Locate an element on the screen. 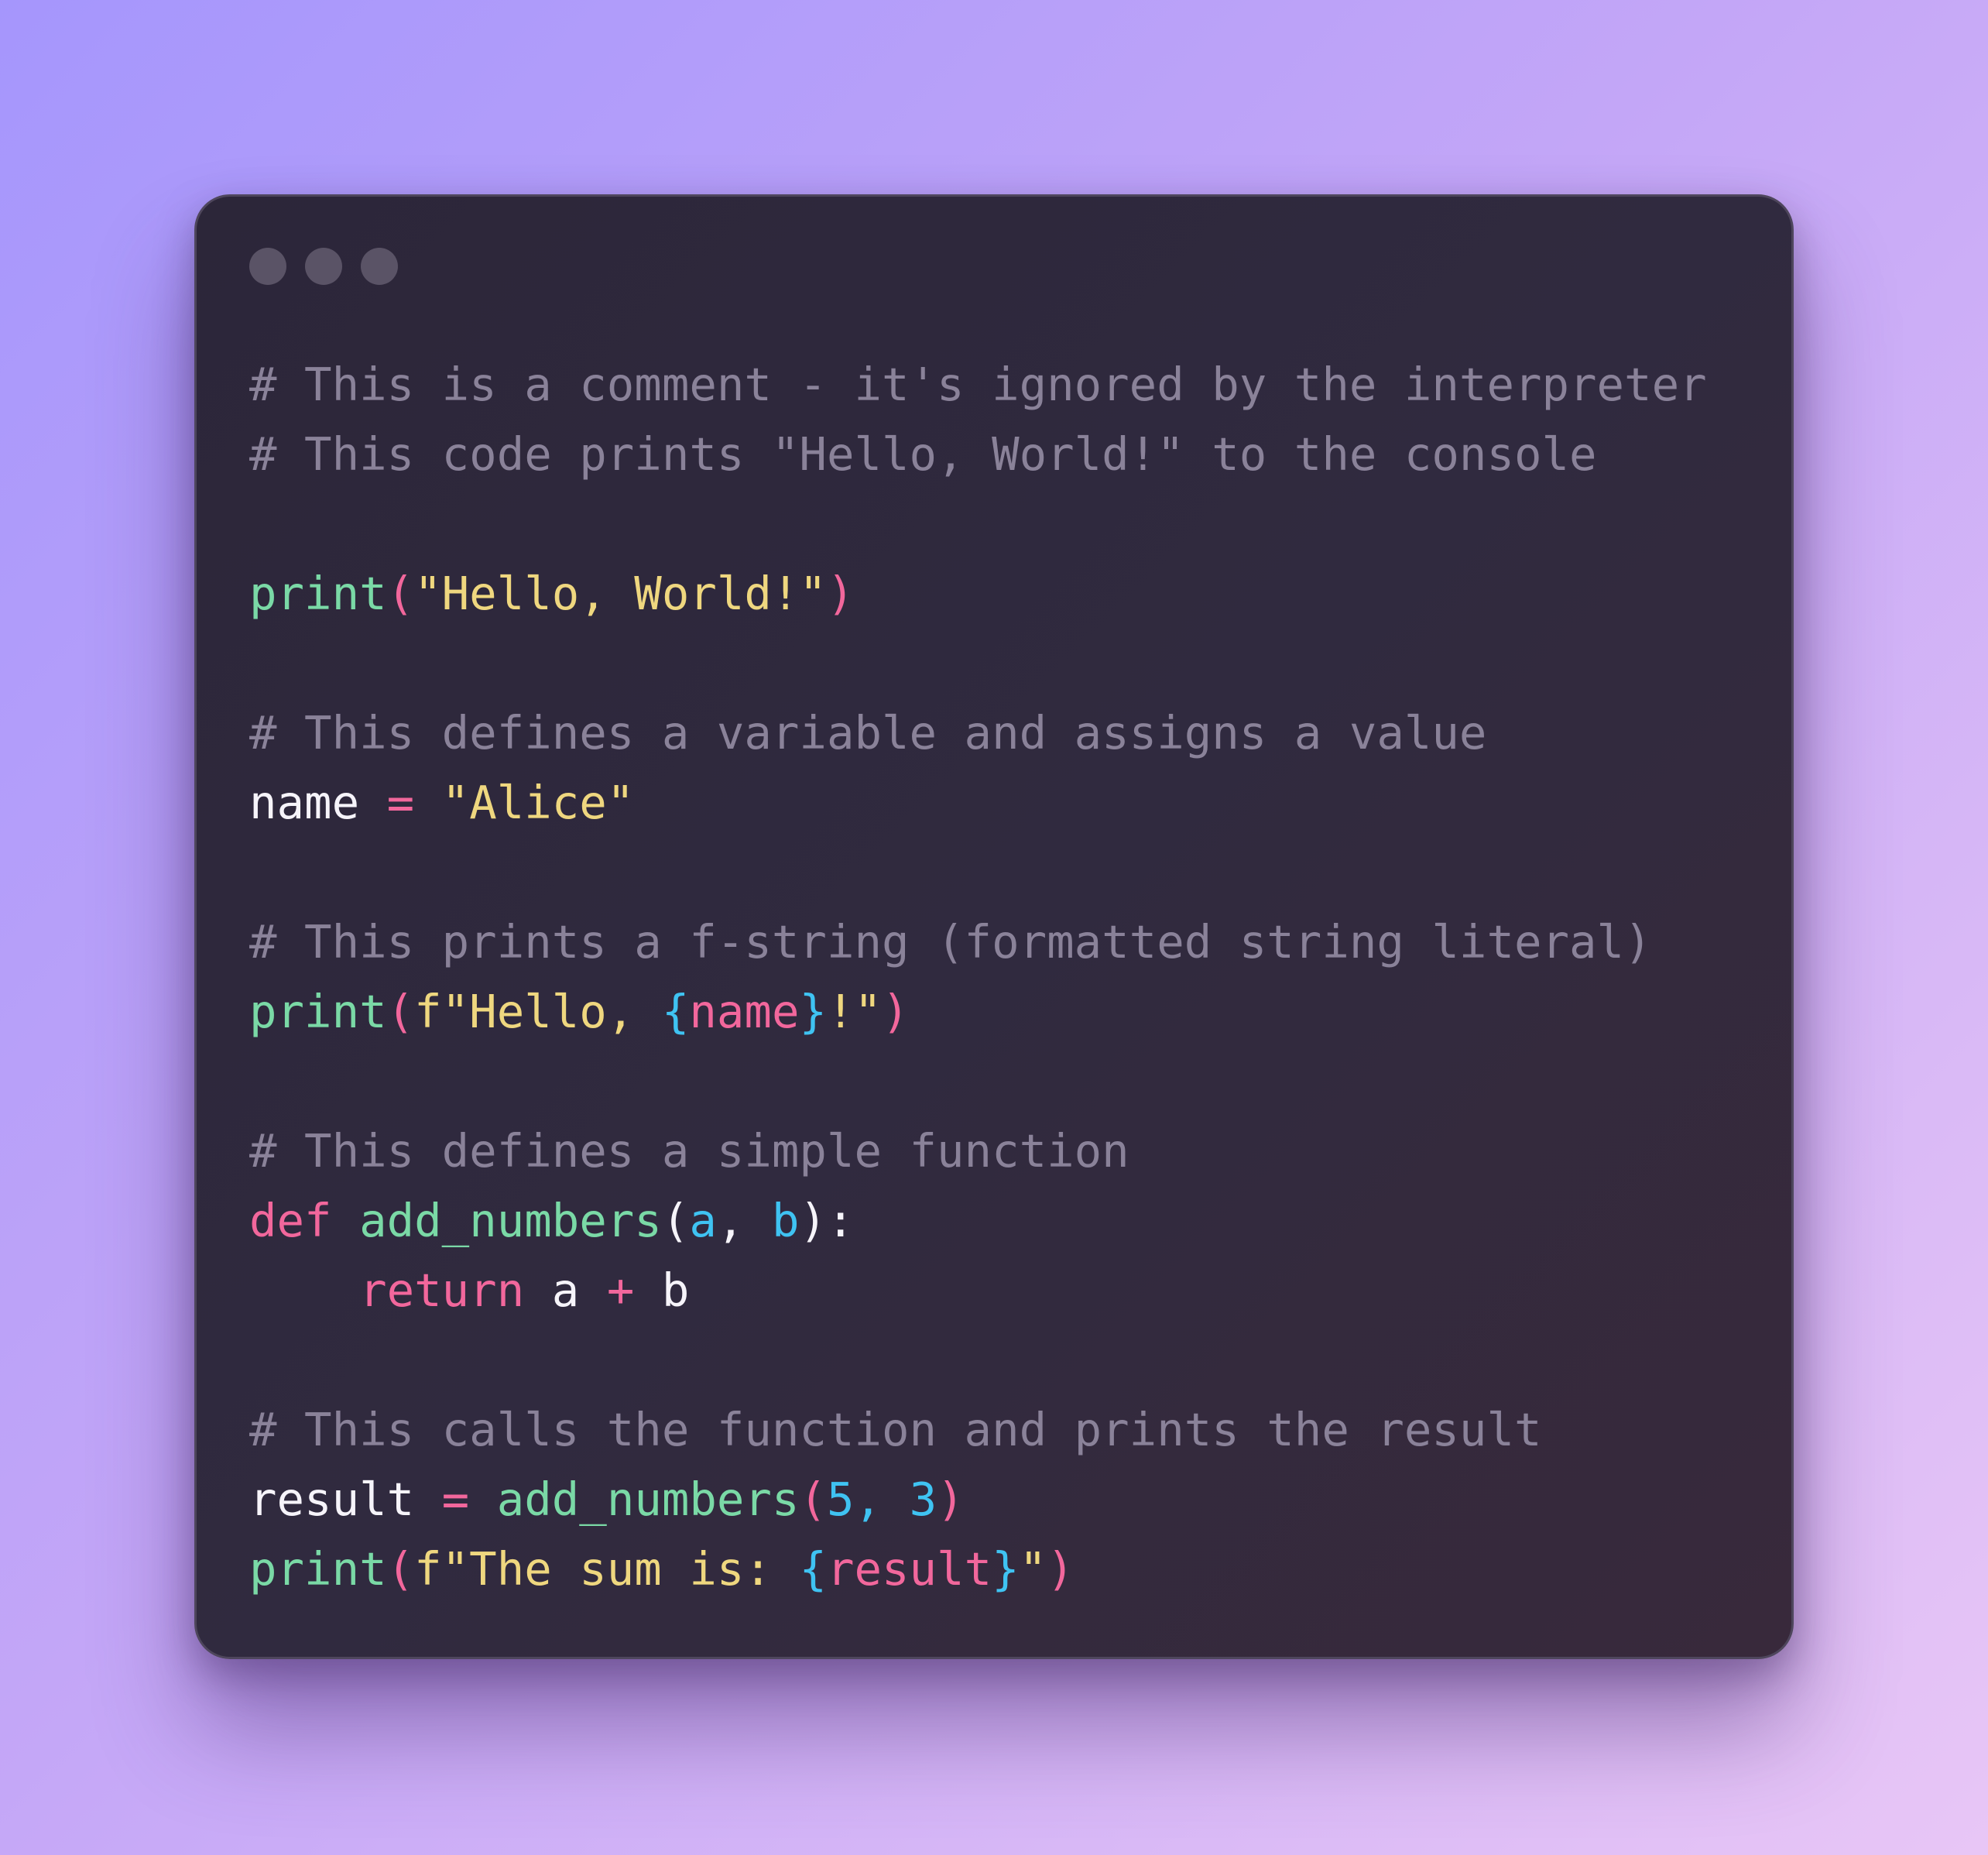 Image resolution: width=1988 pixels, height=1855 pixels. string-literal: f"The sum is: is located at coordinates (607, 1569).